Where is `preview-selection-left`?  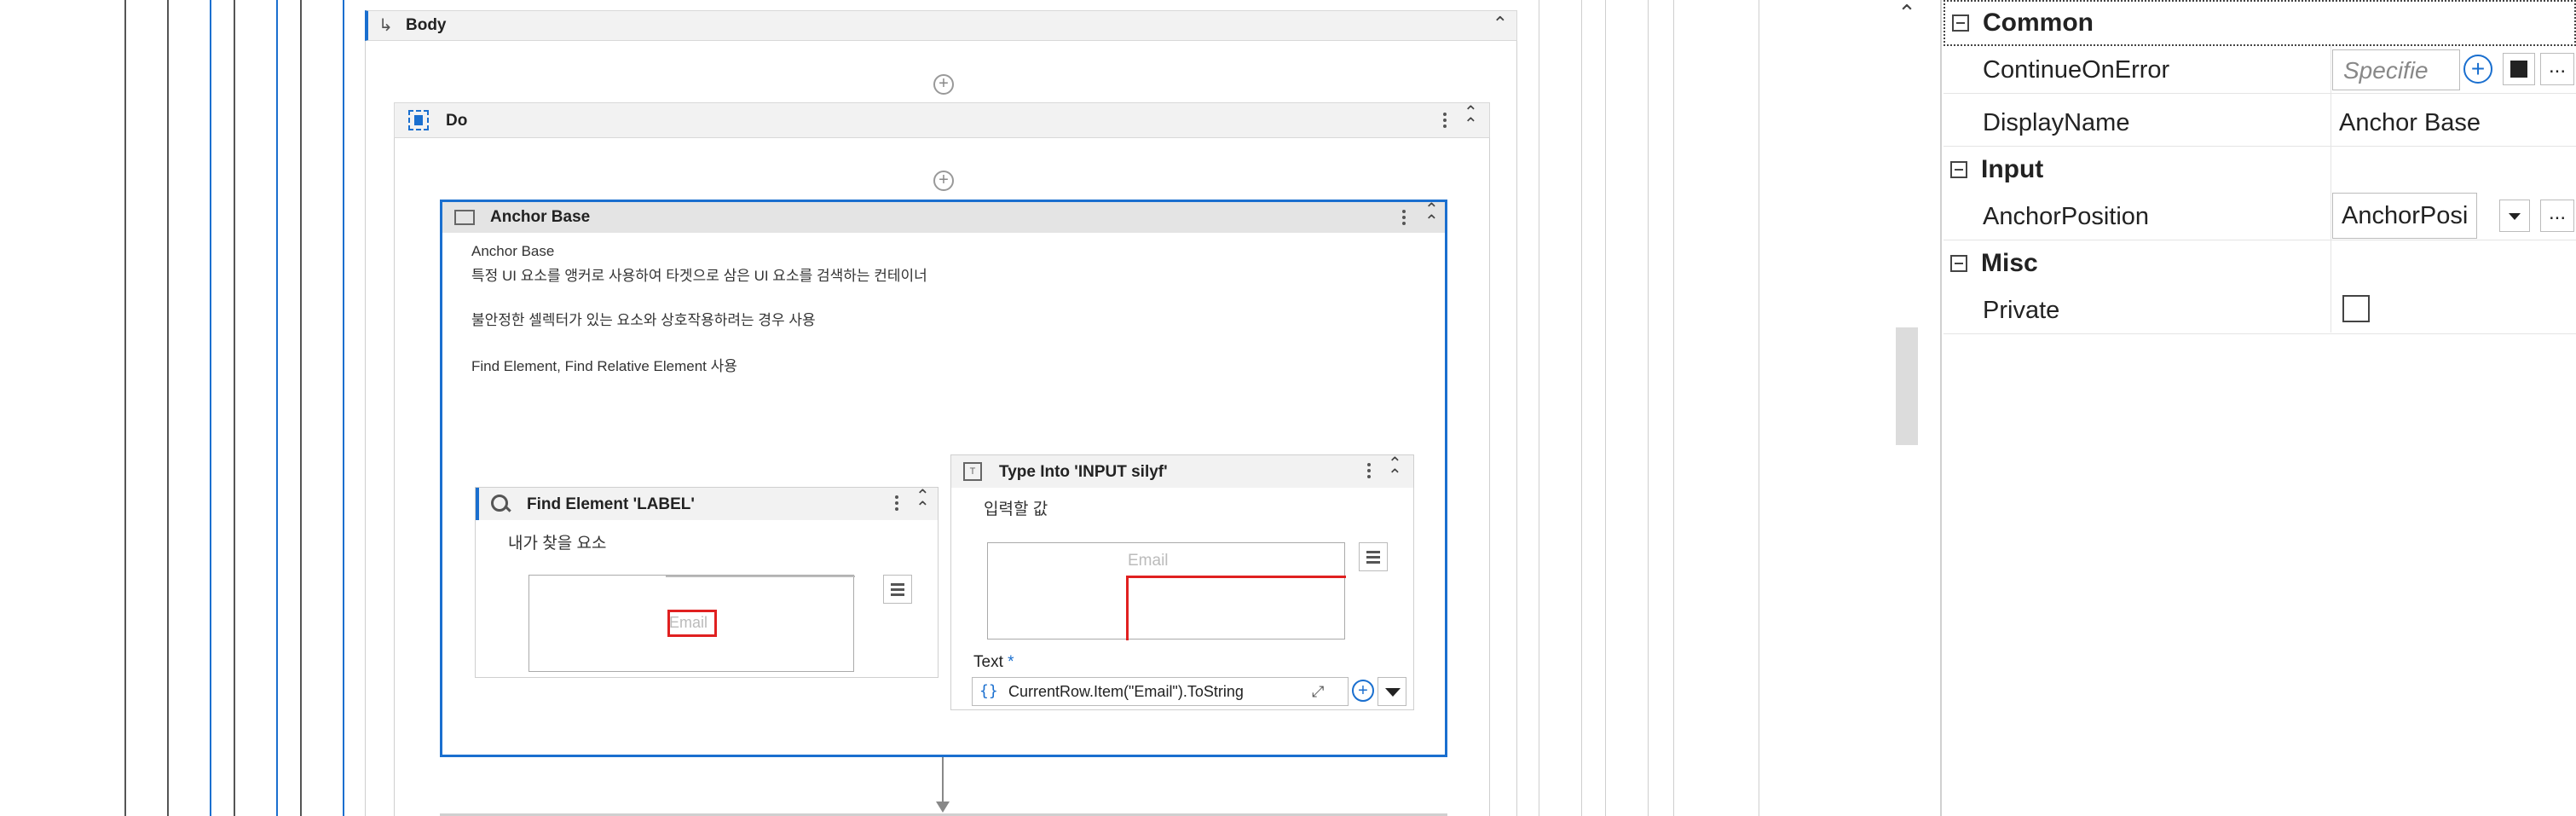 preview-selection-left is located at coordinates (1127, 608).